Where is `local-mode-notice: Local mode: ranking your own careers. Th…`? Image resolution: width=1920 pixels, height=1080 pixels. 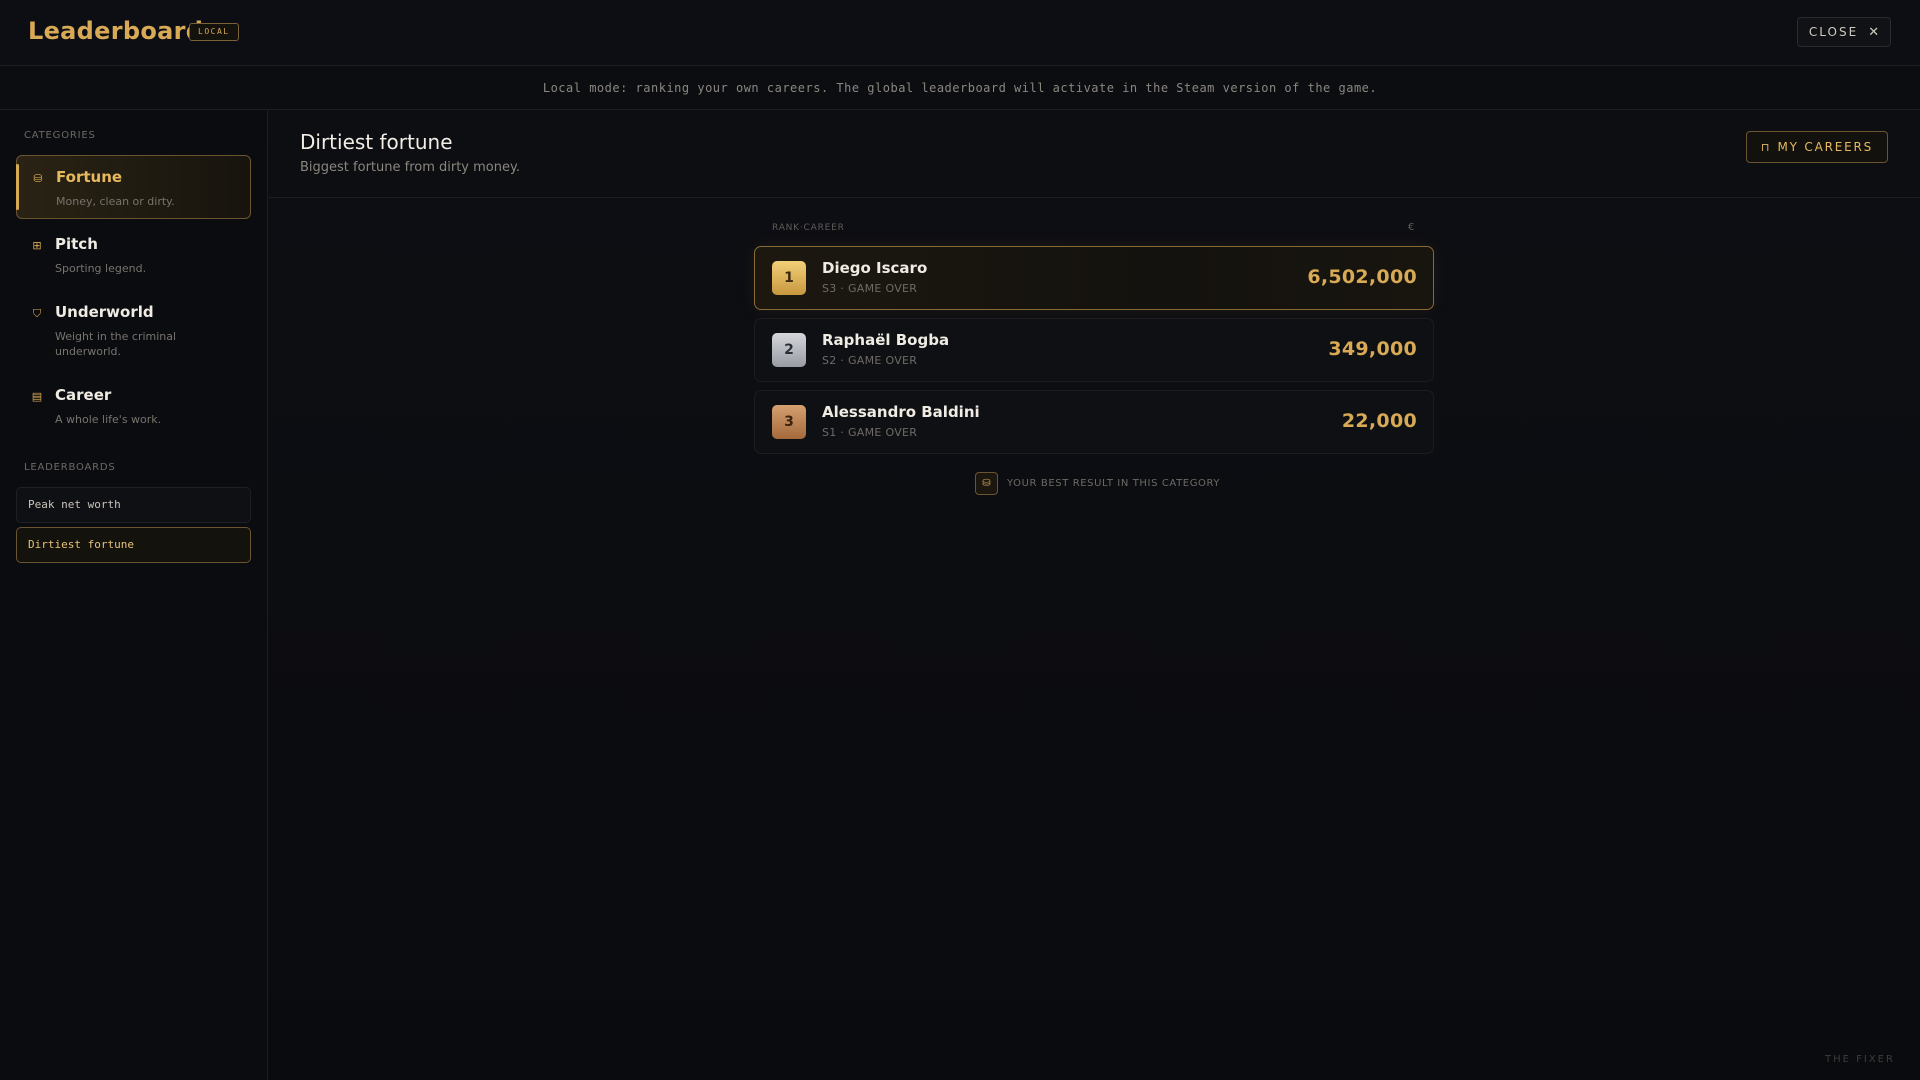
local-mode-notice: Local mode: ranking your own careers. Th… is located at coordinates (960, 88).